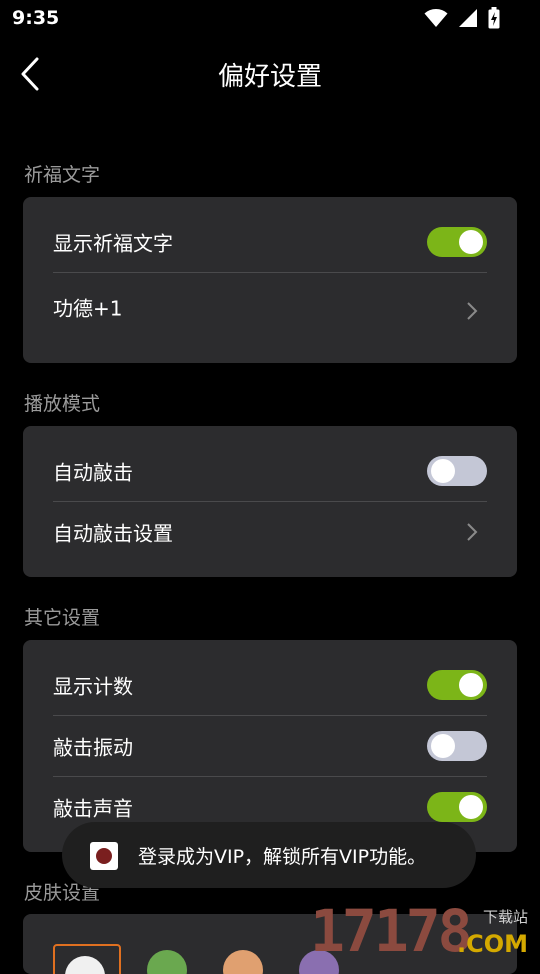 This screenshot has width=540, height=974. What do you see at coordinates (270, 532) in the screenshot?
I see `row-auto-knock-settings: 自动敲击设置` at bounding box center [270, 532].